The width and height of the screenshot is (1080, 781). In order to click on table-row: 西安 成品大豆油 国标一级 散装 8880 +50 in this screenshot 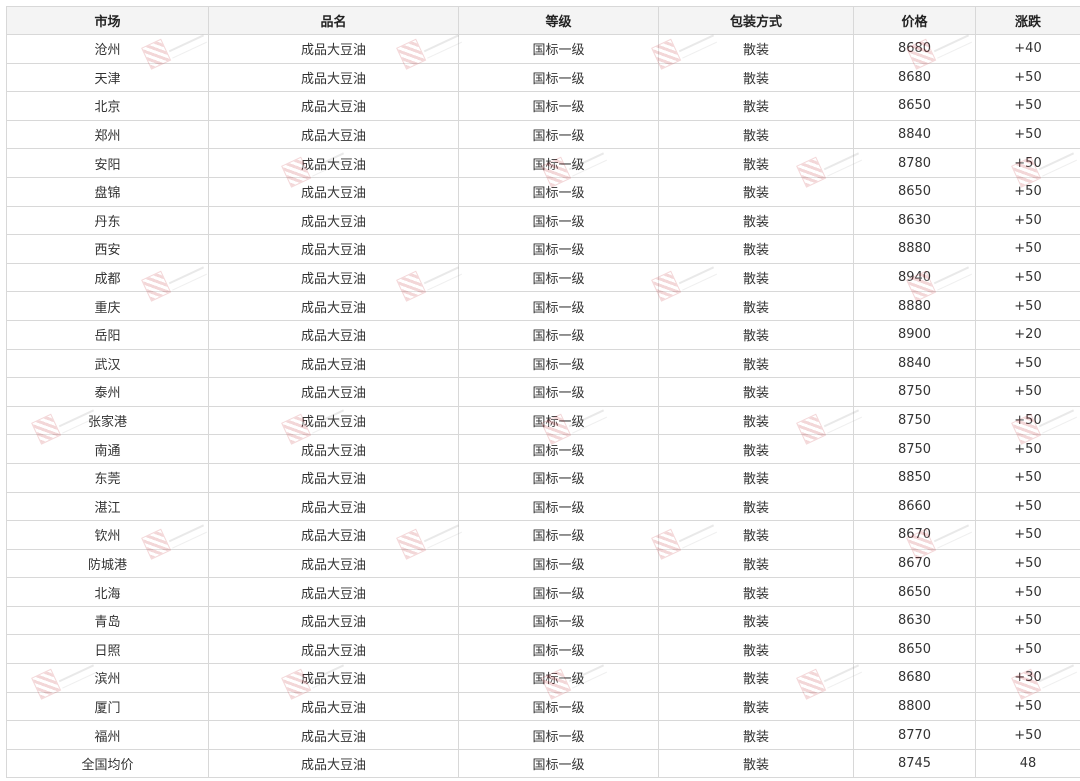, I will do `click(543, 249)`.